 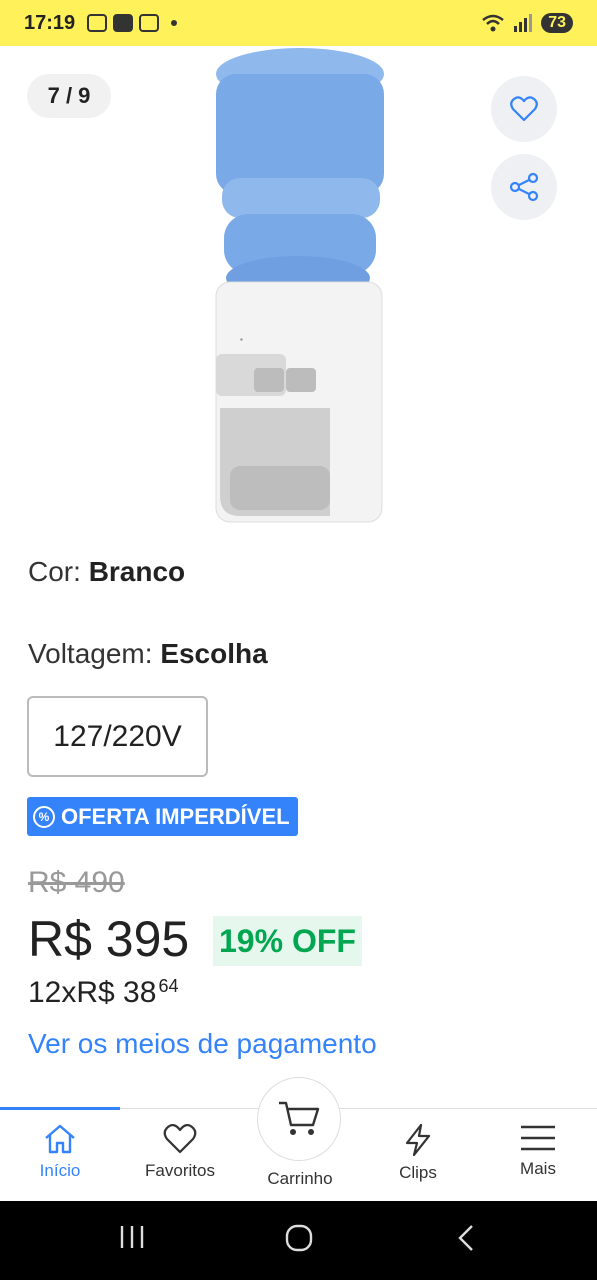 I want to click on status-bar: 17:19 73, so click(x=298, y=23).